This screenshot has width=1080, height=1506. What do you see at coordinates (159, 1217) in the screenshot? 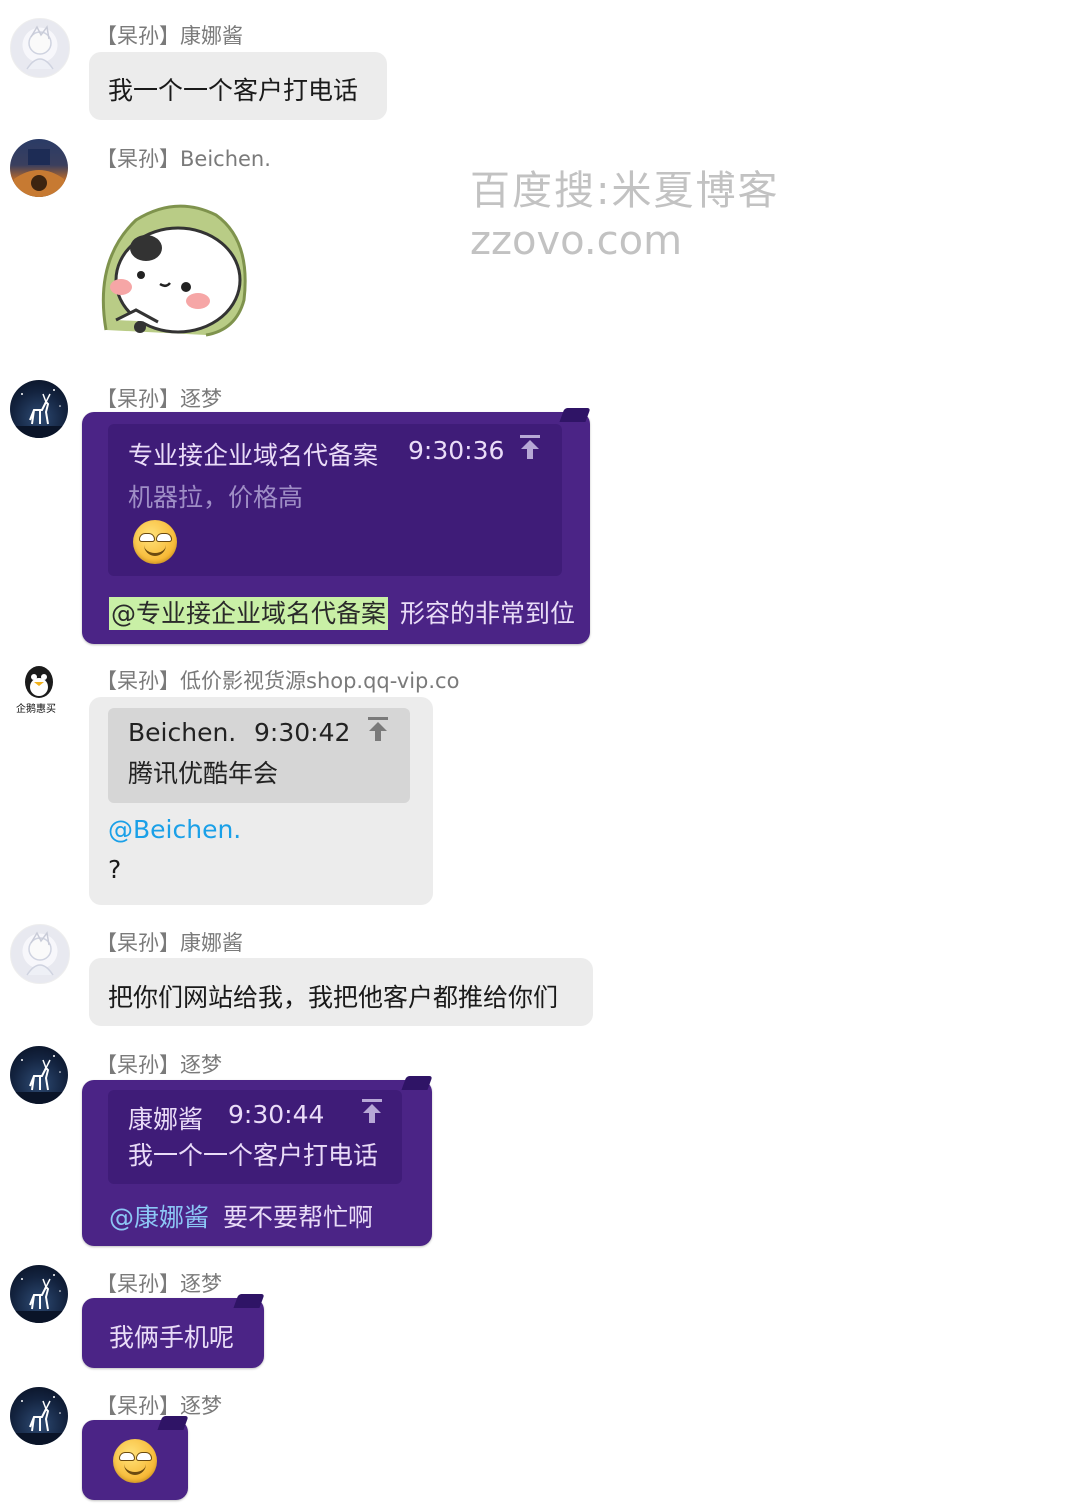
I see `mention-tag: @康娜酱` at bounding box center [159, 1217].